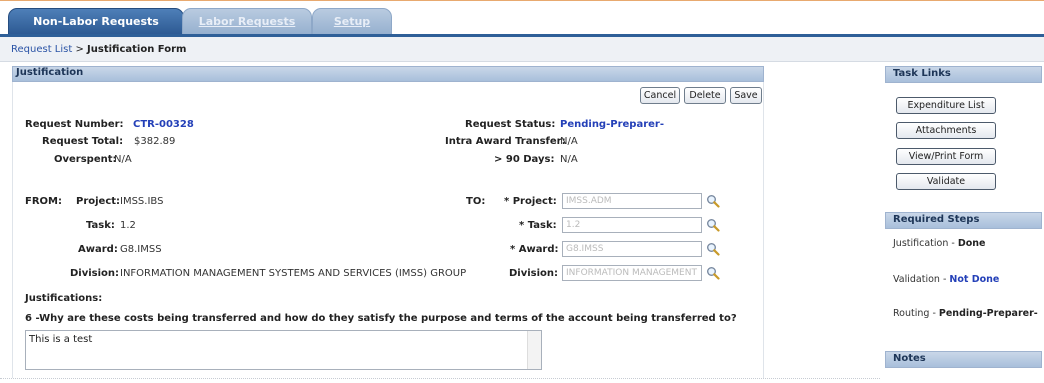 The image size is (1044, 383). What do you see at coordinates (534, 273) in the screenshot?
I see `to-division-label: Division:` at bounding box center [534, 273].